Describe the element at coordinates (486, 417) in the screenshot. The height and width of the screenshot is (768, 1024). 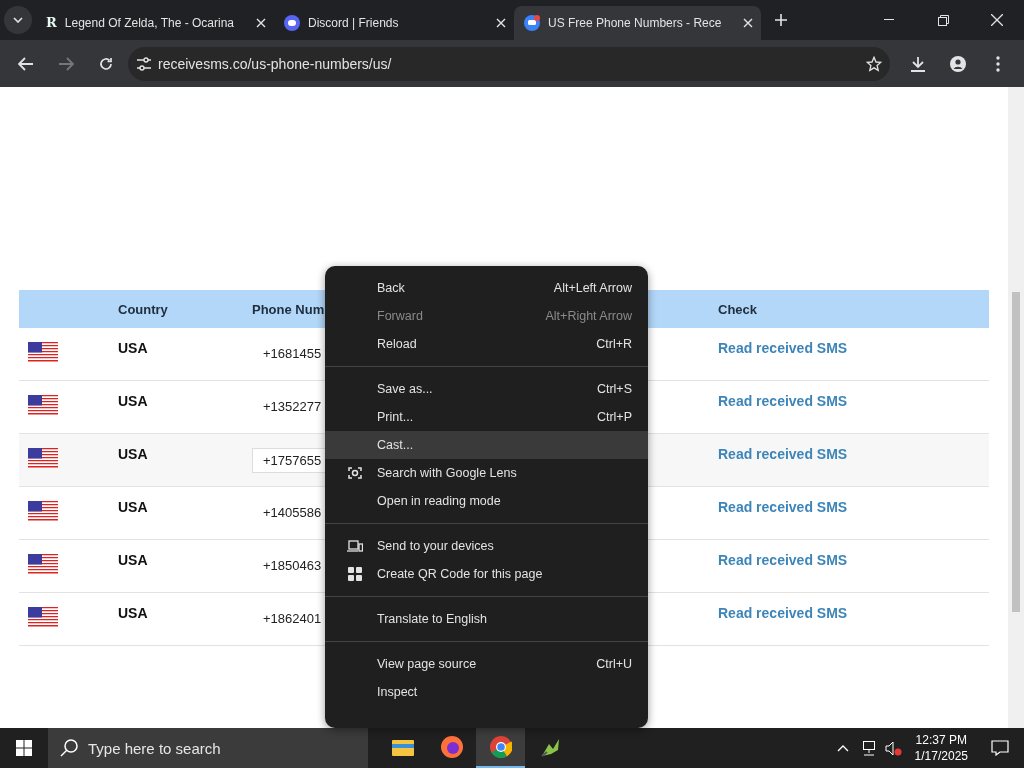
I see `menu-item: Print... Ctrl+P` at that location.